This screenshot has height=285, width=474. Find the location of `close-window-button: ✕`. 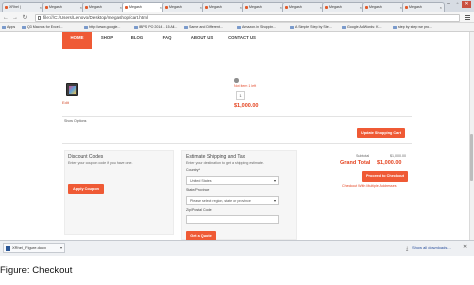

close-window-button: ✕ is located at coordinates (466, 4).